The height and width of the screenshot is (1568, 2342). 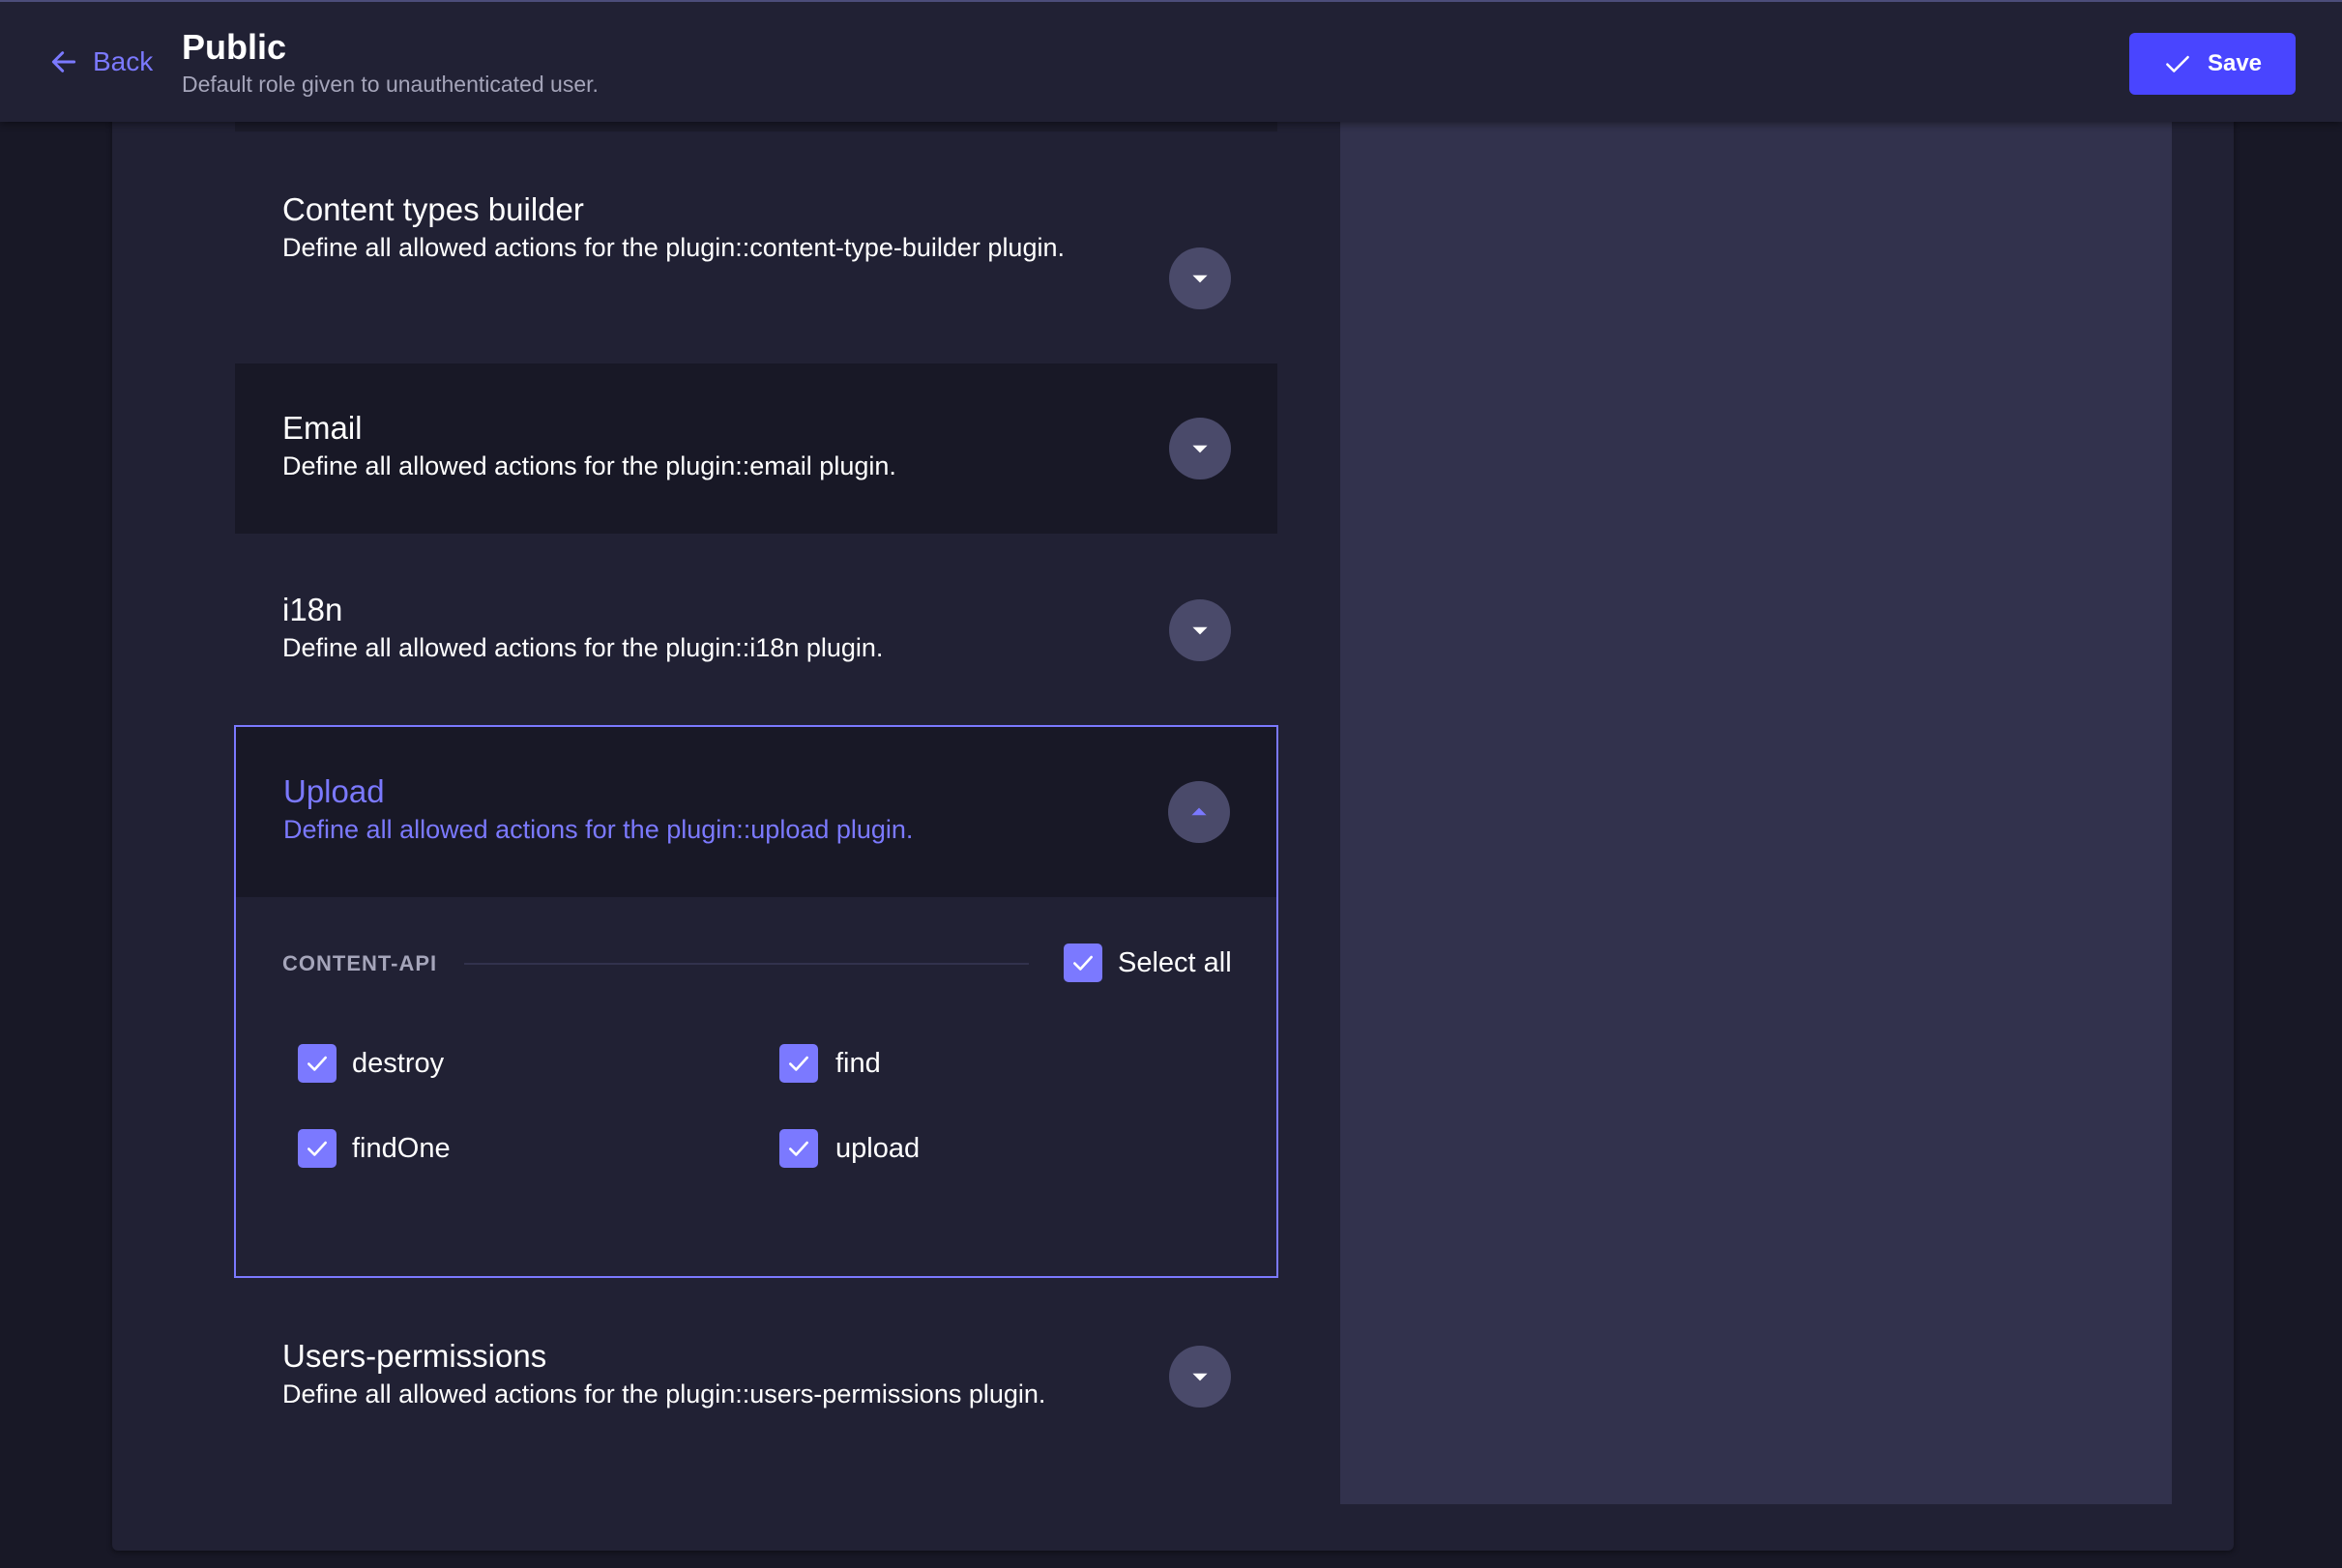 I want to click on accordion-title: Email, so click(x=322, y=428).